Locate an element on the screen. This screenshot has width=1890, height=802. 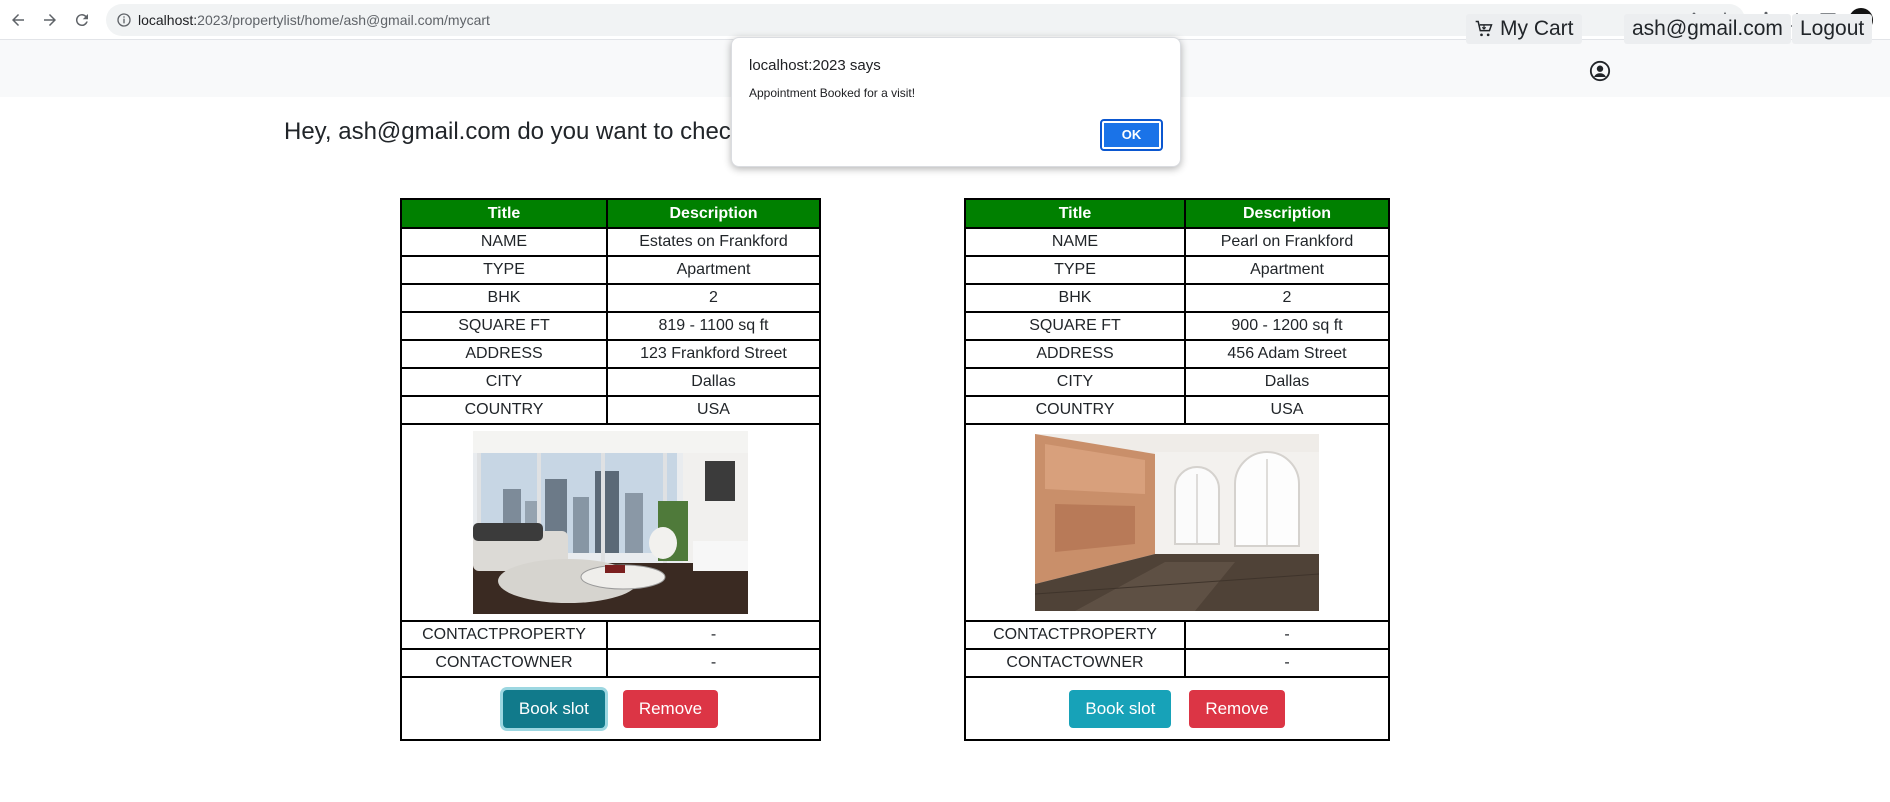
dialog-message: Appointment Booked for a visit! is located at coordinates (832, 93).